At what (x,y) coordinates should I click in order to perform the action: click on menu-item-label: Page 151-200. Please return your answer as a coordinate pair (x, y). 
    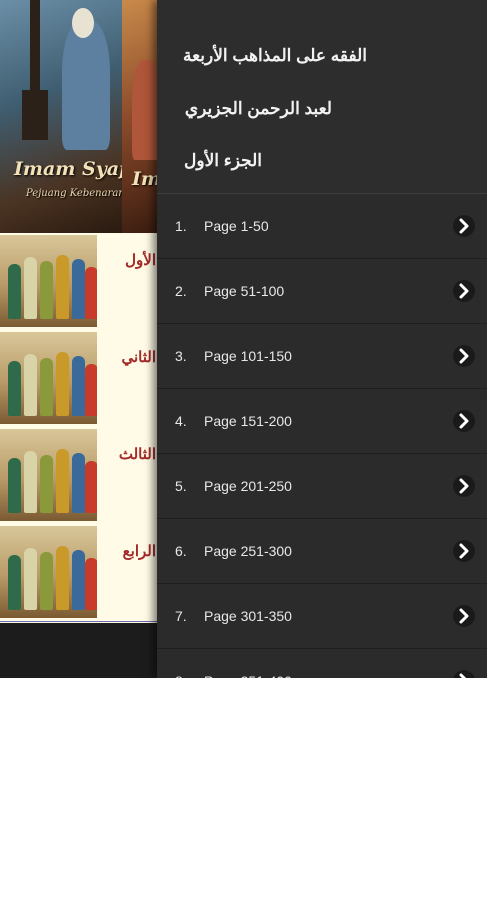
    Looking at the image, I should click on (248, 421).